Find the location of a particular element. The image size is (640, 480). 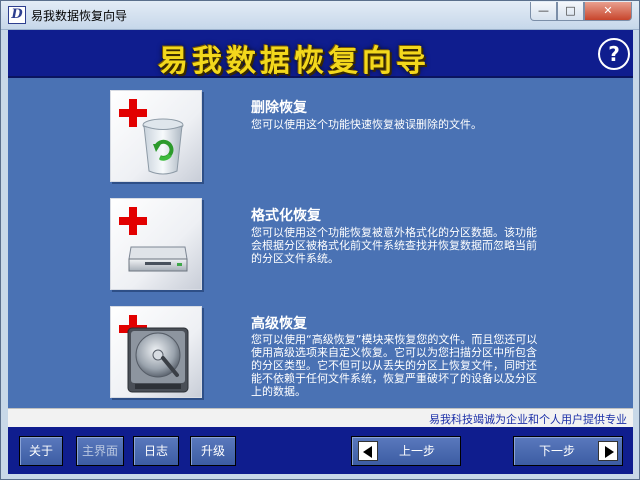

header-banner: 易我数据恢复向导 ? is located at coordinates (320, 54).